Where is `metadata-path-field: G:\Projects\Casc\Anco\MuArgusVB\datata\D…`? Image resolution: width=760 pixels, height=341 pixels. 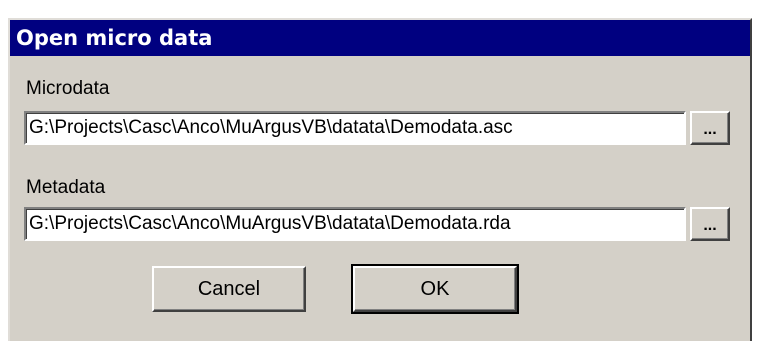
metadata-path-field: G:\Projects\Casc\Anco\MuArgusVB\datata\D… is located at coordinates (355, 224).